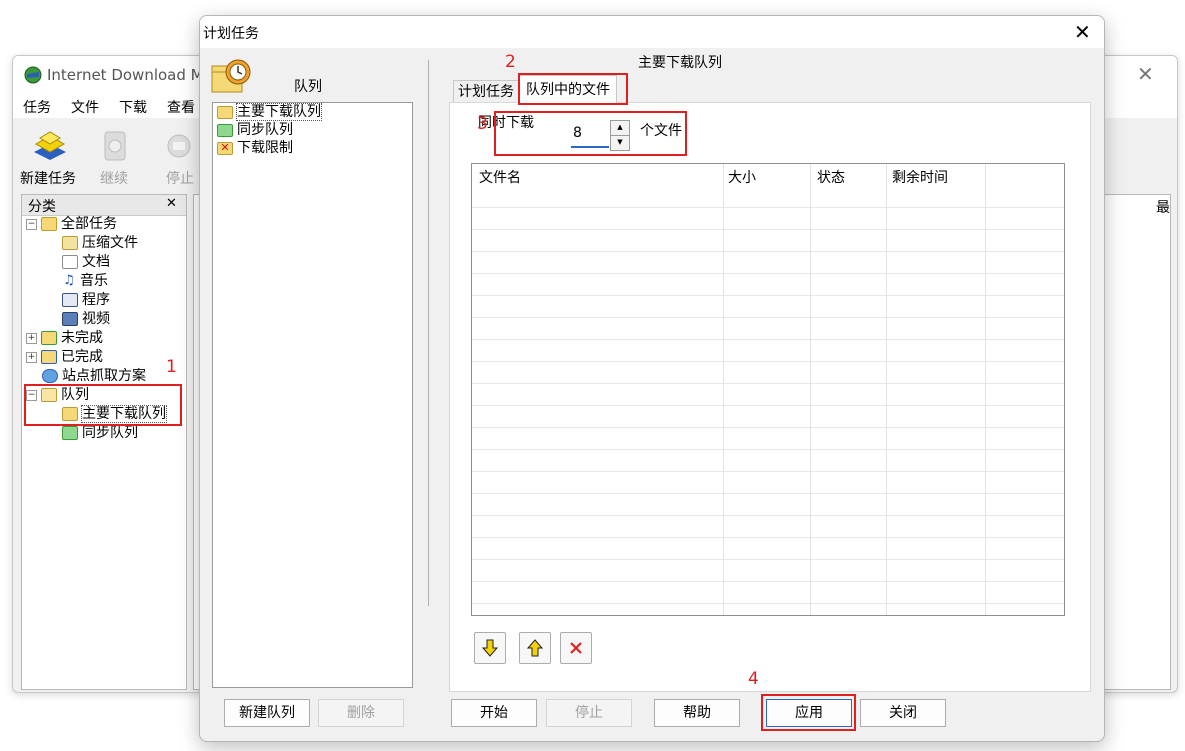  Describe the element at coordinates (652, 32) in the screenshot. I see `dialog-title-bar: 计划任务 ✕` at that location.